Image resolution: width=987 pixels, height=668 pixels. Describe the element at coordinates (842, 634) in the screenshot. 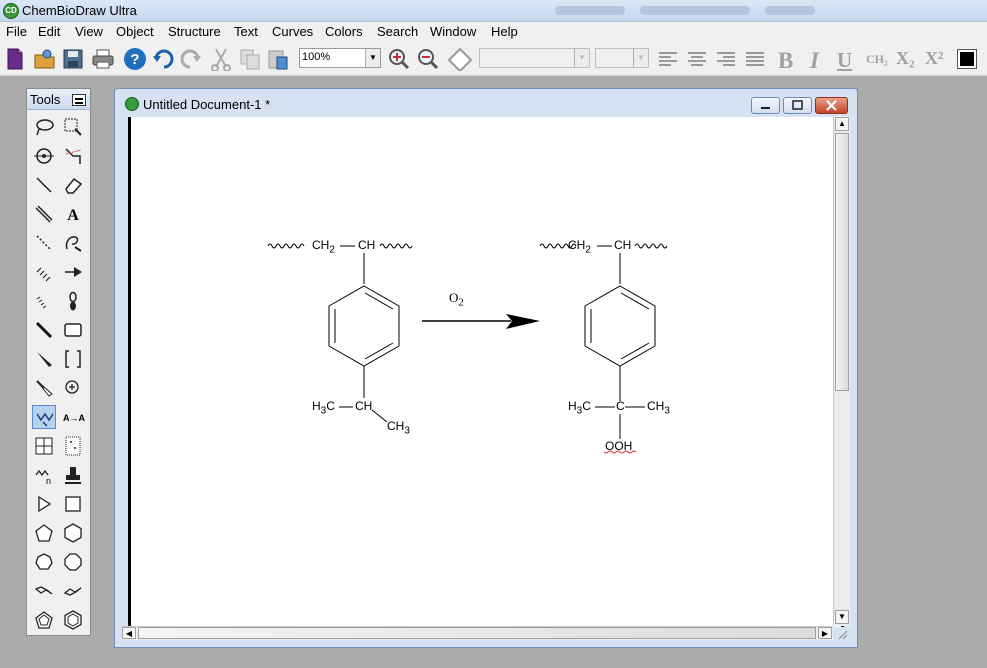

I see `resize-grip-icon` at that location.